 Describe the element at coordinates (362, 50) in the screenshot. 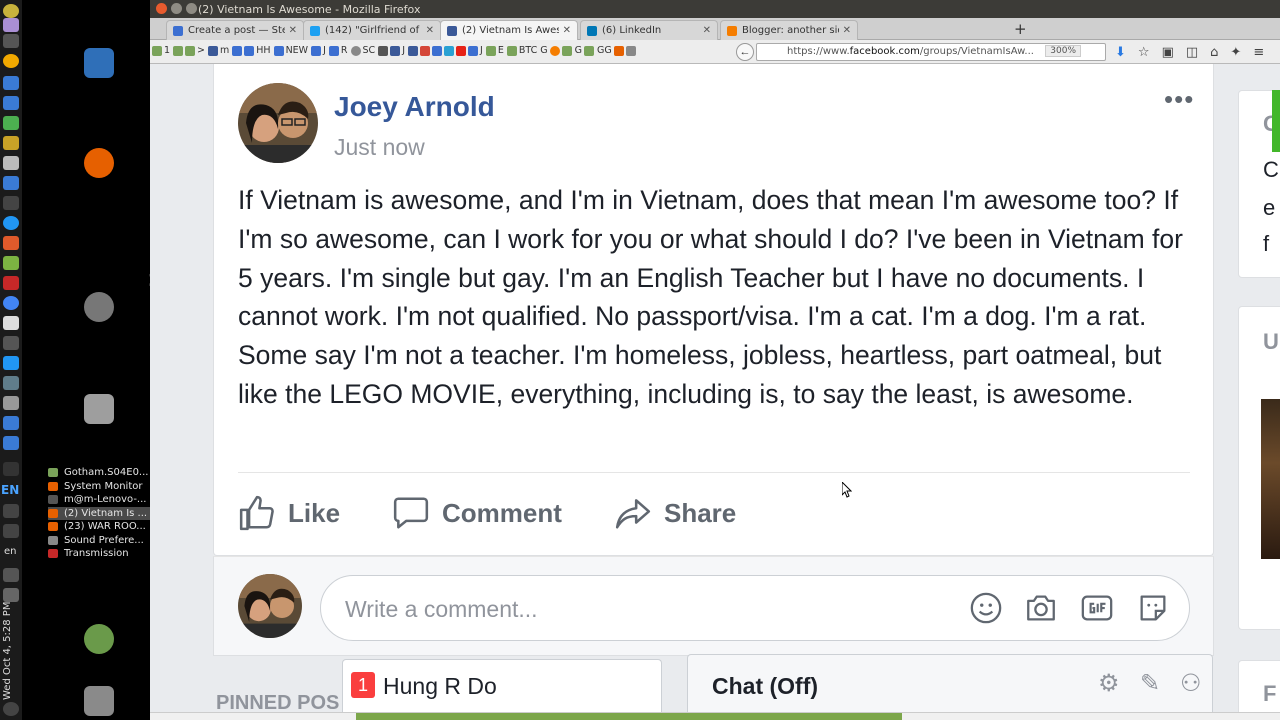

I see `bookmark-item: SC` at that location.